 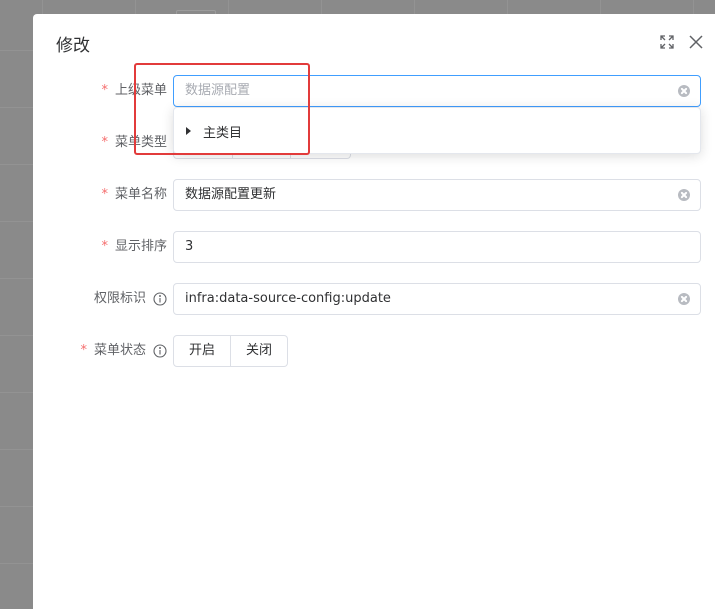 I want to click on annotation-highlight-box, so click(x=222, y=109).